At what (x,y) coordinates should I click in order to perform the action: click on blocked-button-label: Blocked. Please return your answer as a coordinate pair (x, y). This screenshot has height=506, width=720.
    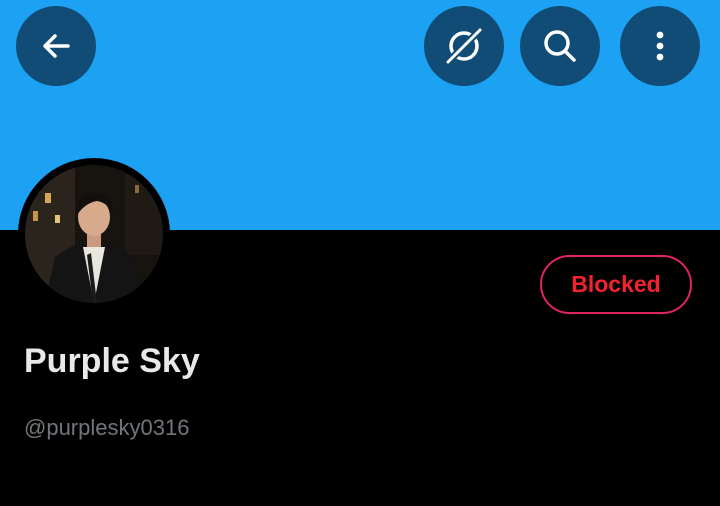
    Looking at the image, I should click on (616, 284).